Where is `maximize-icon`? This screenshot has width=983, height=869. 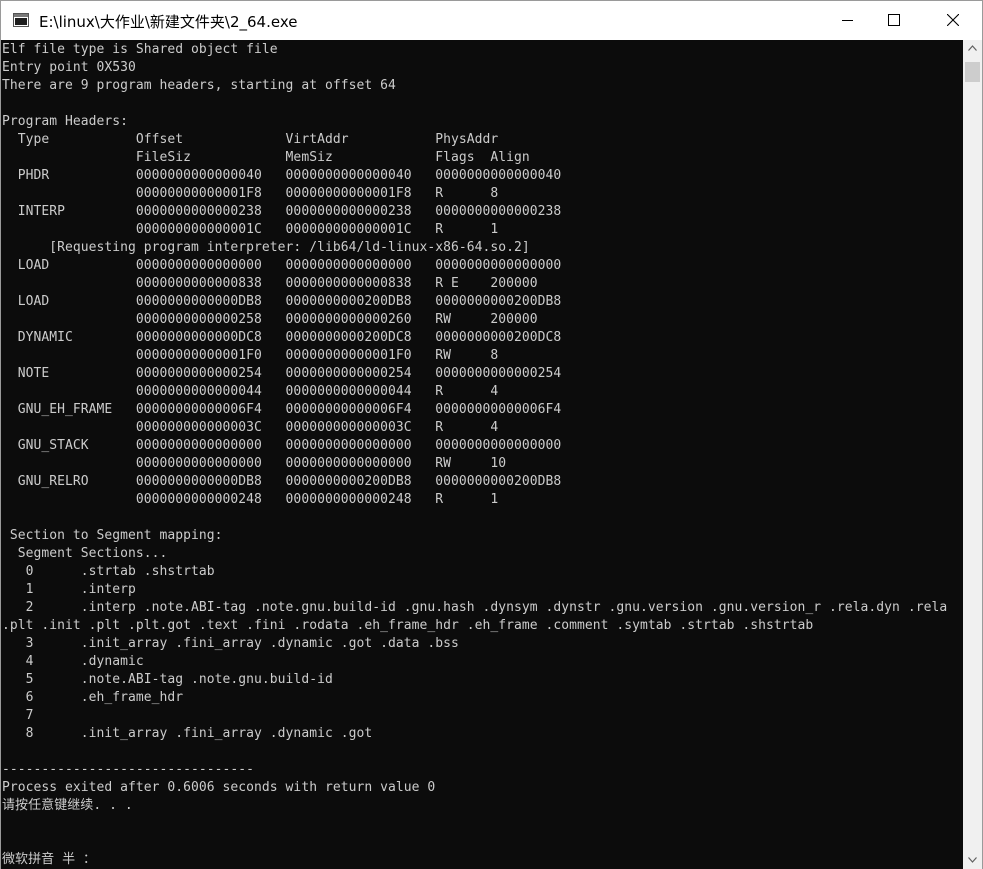
maximize-icon is located at coordinates (894, 20).